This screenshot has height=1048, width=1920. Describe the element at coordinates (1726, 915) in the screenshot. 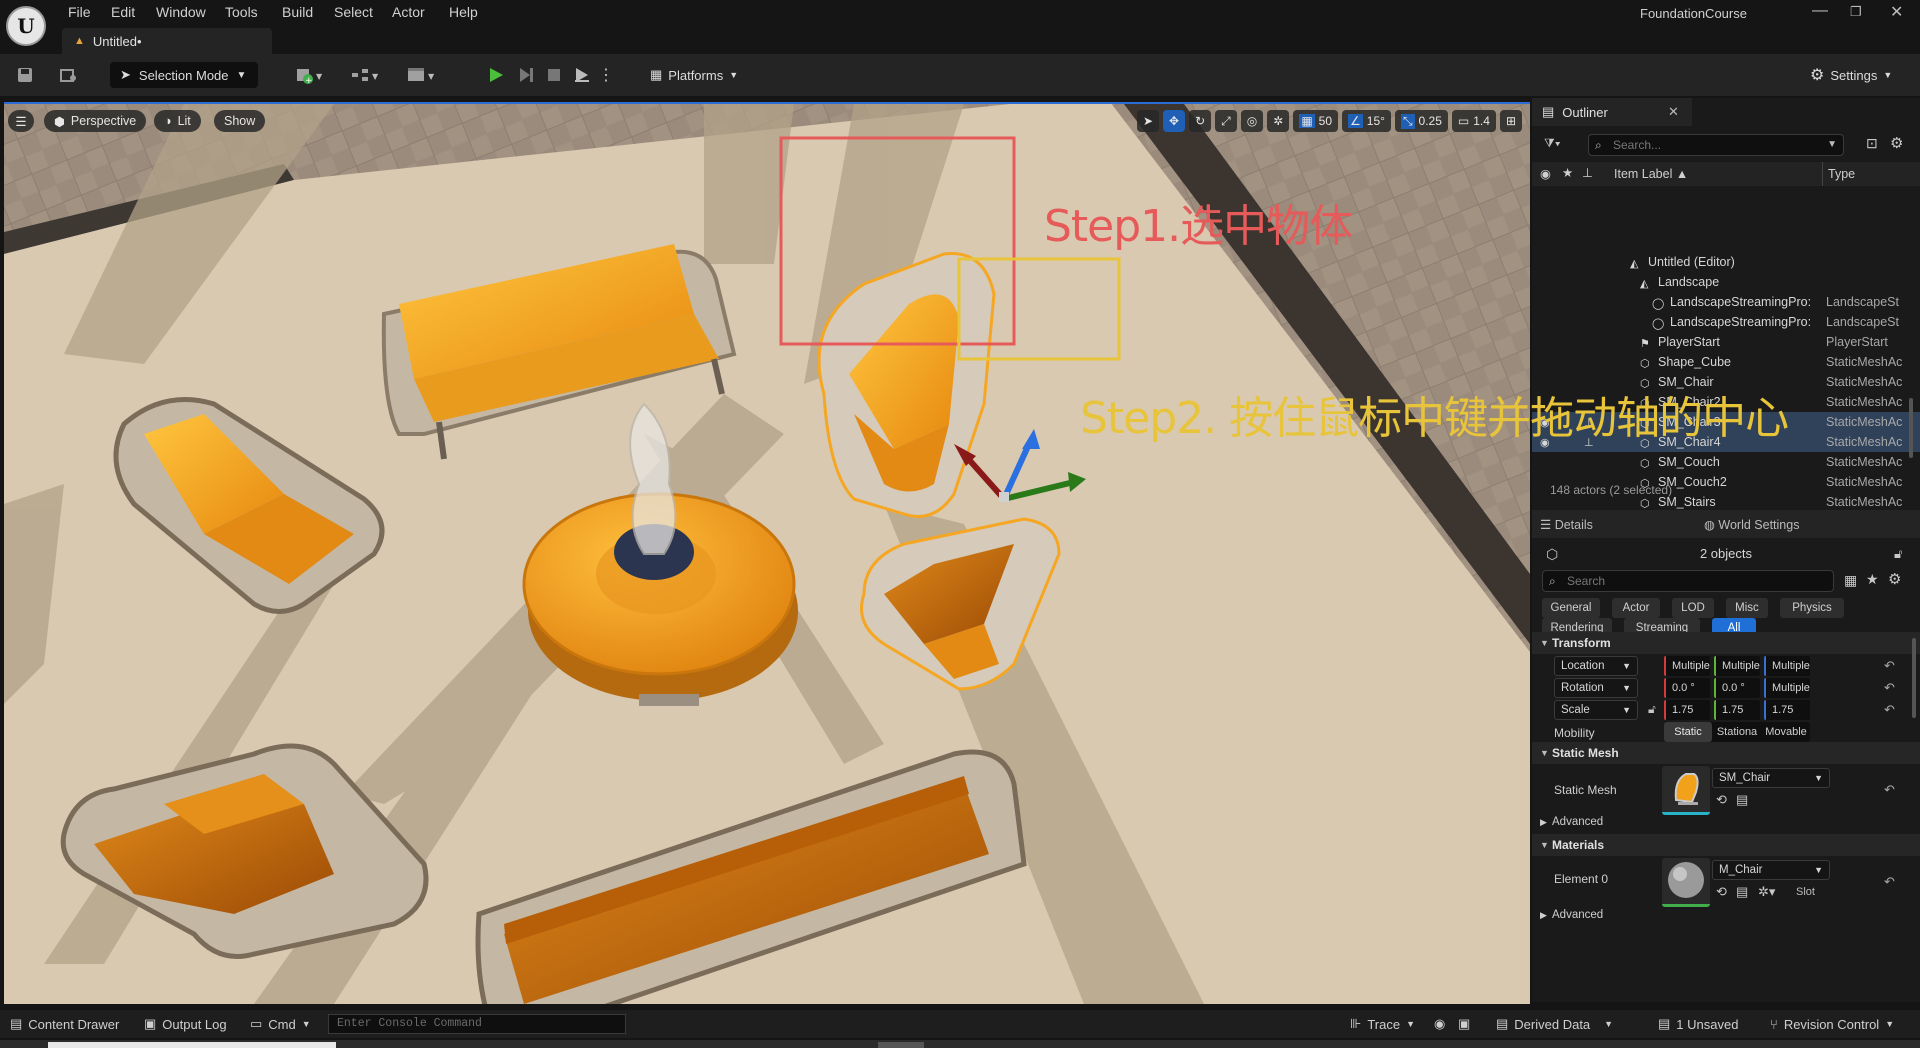

I see `materials-advanced: ▶ Advanced` at that location.